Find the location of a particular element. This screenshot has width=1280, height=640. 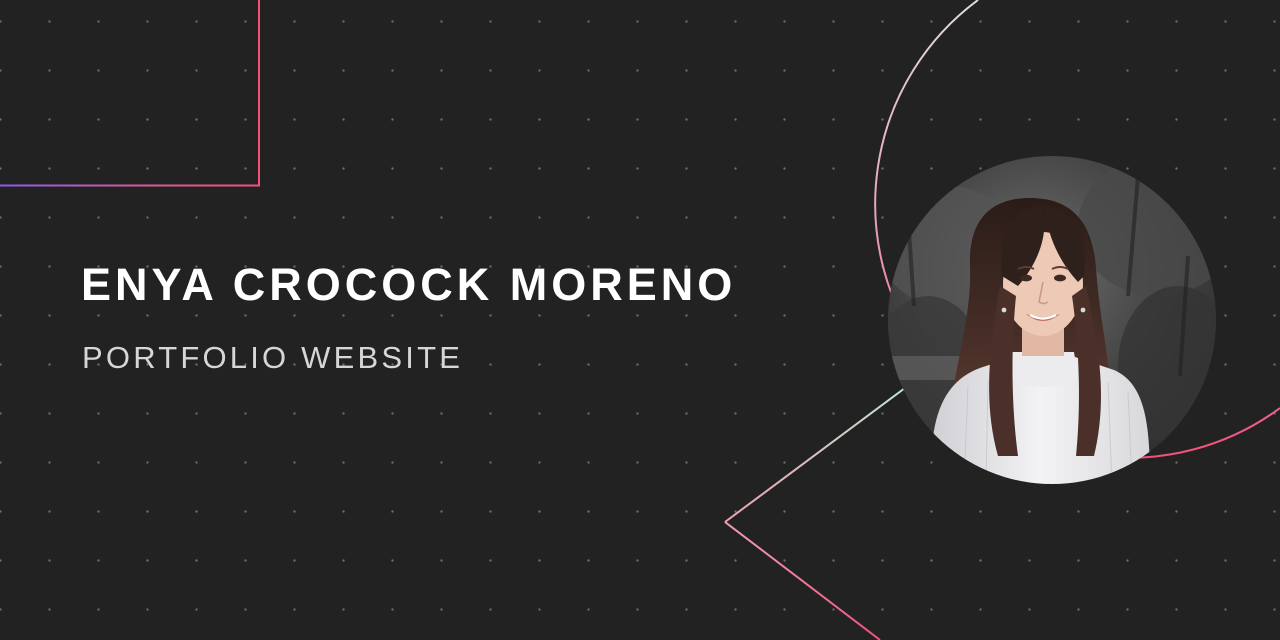

portrait-photo is located at coordinates (1052, 320).